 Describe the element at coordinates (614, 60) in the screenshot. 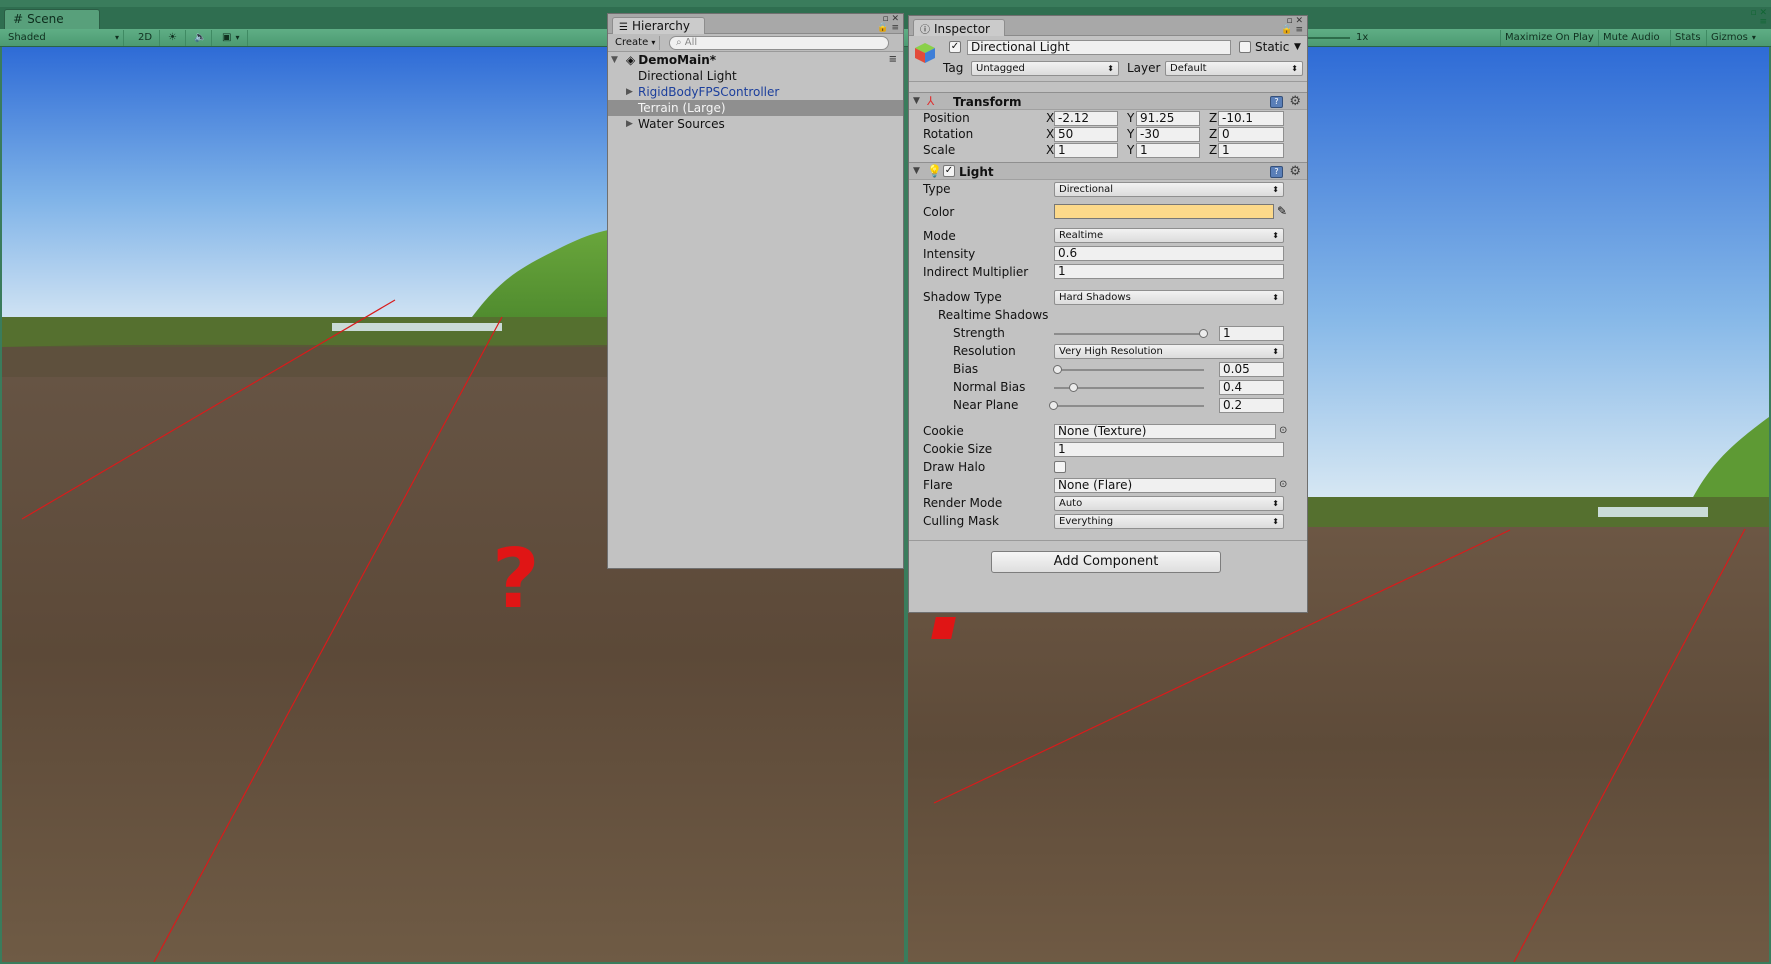

I see `fold-open-icon: ▼` at that location.